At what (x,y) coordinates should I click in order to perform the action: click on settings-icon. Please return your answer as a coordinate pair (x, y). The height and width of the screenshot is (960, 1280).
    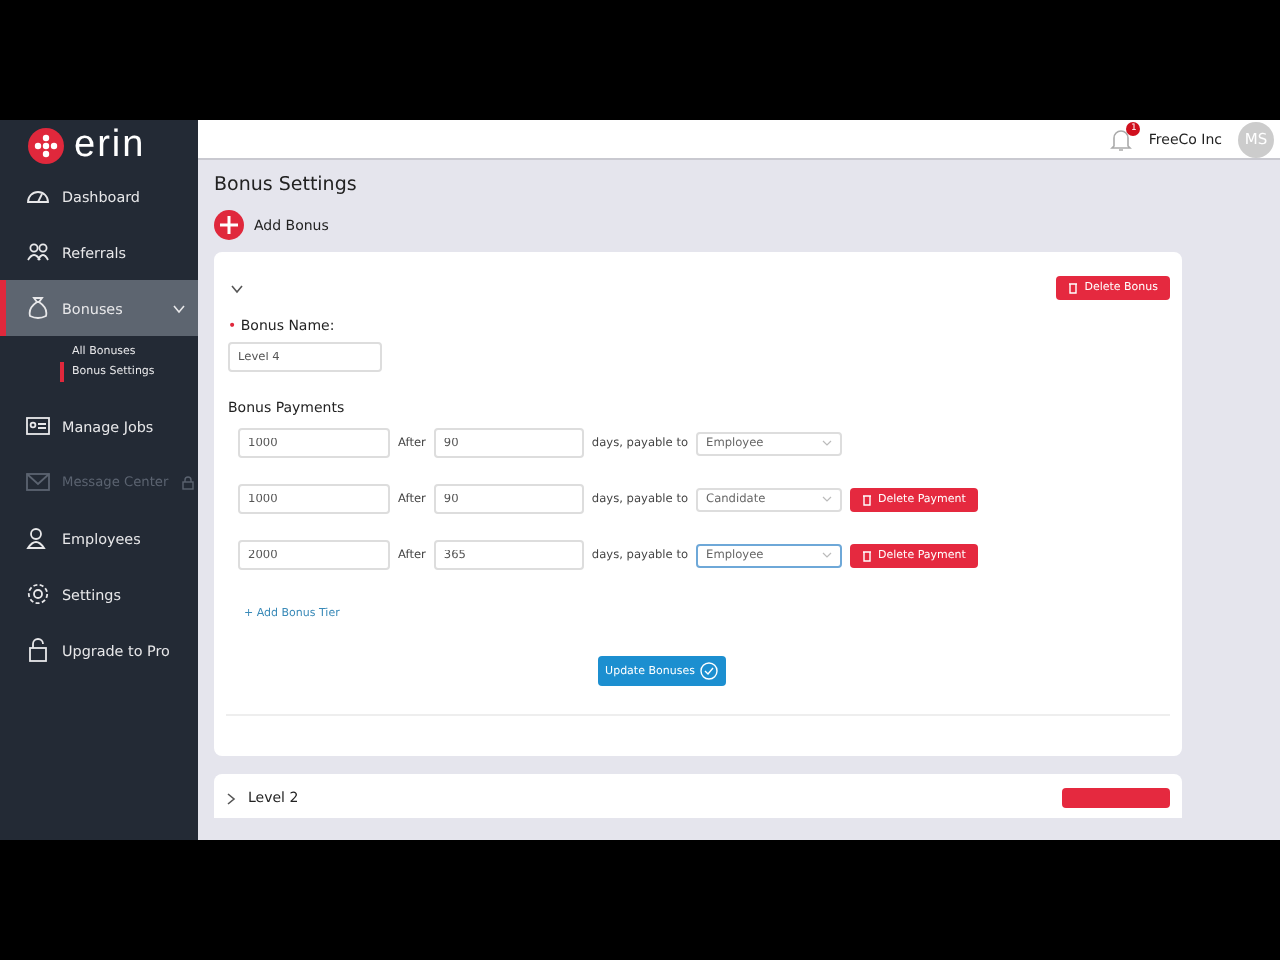
    Looking at the image, I should click on (38, 594).